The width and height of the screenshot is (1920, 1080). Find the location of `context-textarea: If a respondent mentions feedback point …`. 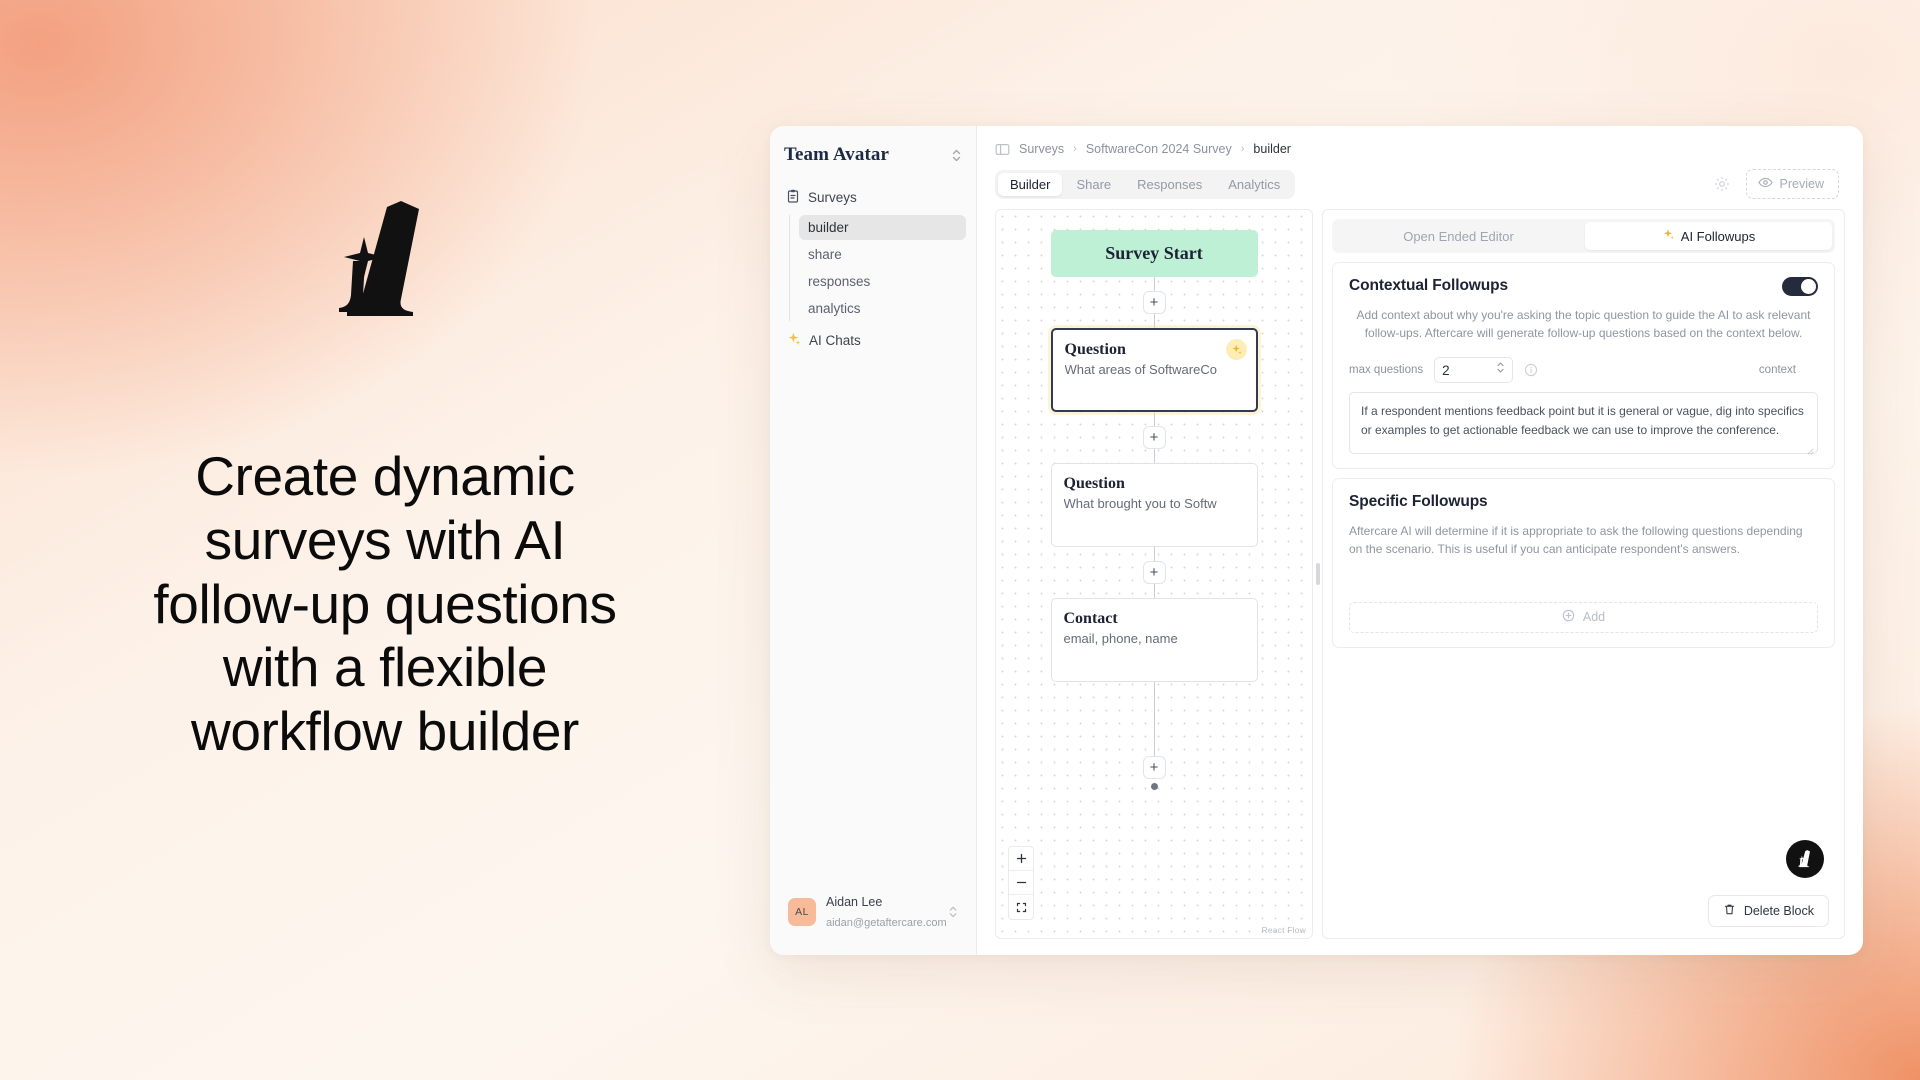

context-textarea: If a respondent mentions feedback point … is located at coordinates (1583, 423).